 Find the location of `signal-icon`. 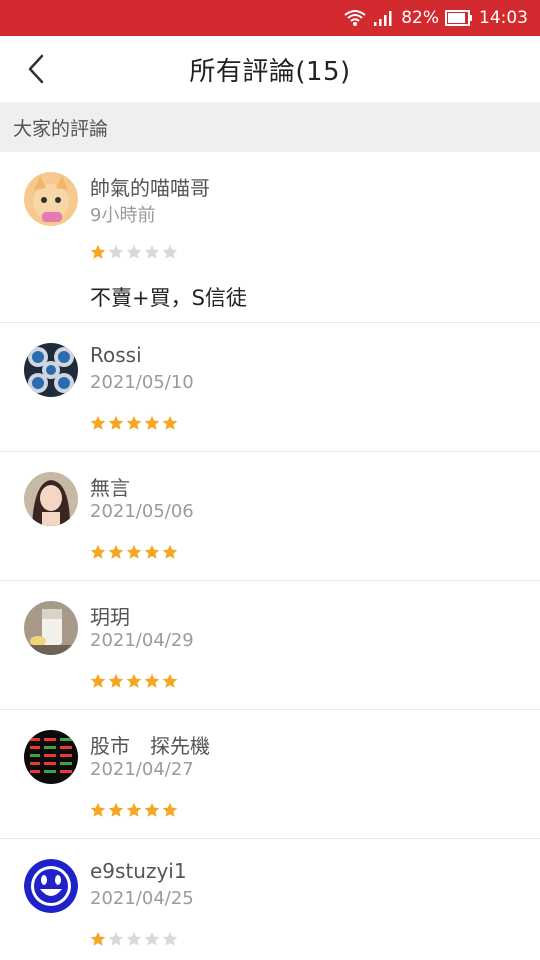

signal-icon is located at coordinates (384, 18).